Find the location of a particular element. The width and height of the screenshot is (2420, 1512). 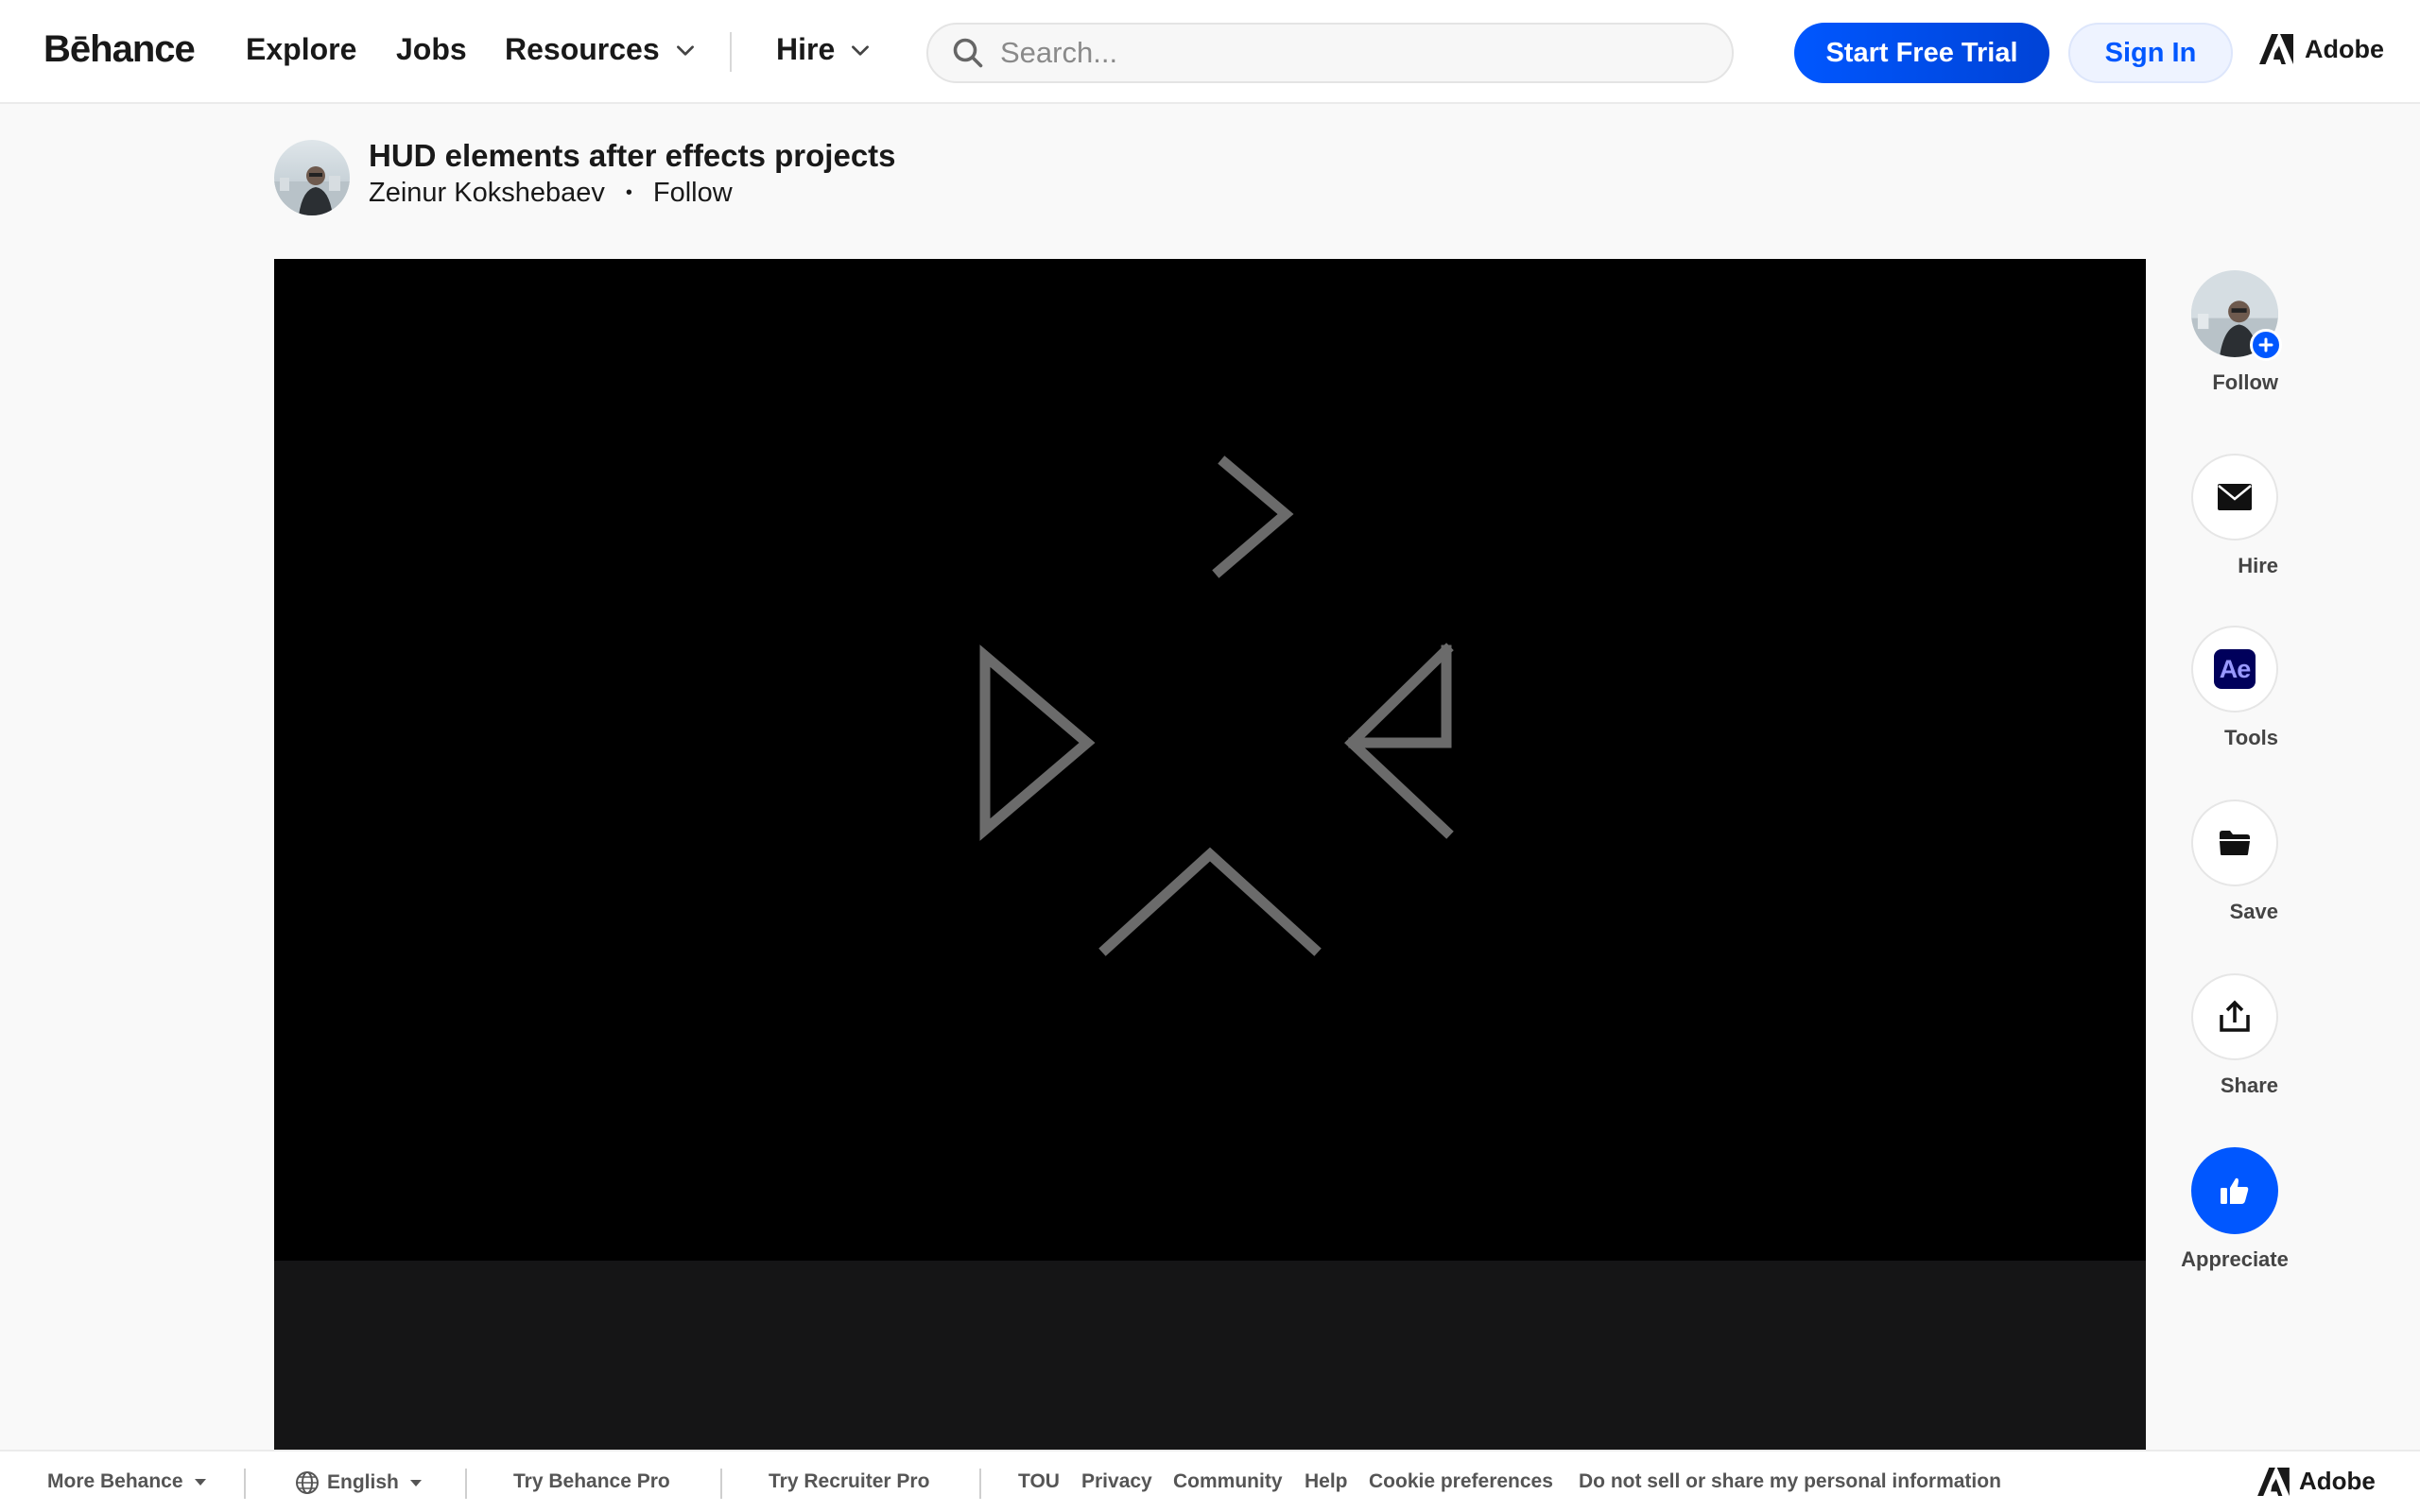

adobe-label: Adobe is located at coordinates (2345, 48).